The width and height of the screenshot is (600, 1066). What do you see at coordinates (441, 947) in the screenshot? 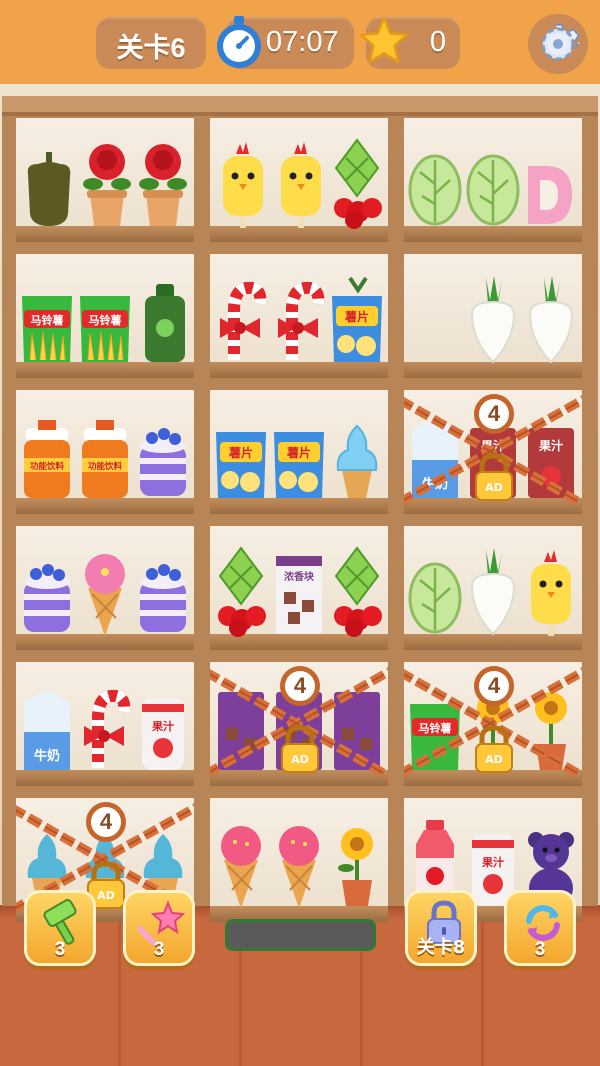
I see `unlock-level-label: 关卡8` at bounding box center [441, 947].